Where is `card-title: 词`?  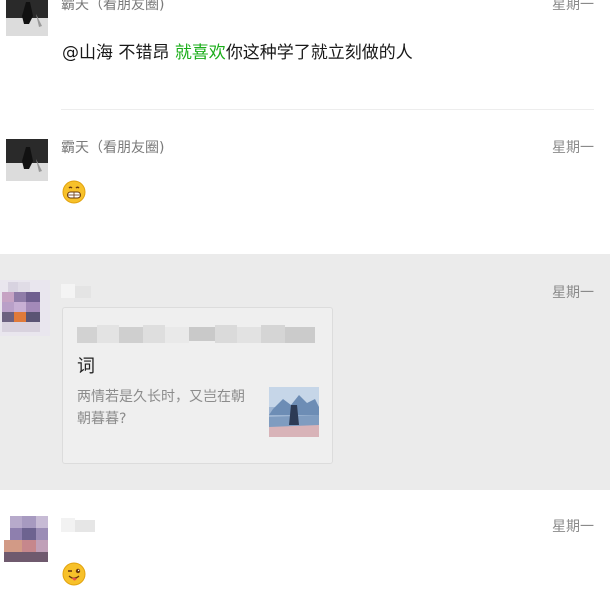 card-title: 词 is located at coordinates (86, 366).